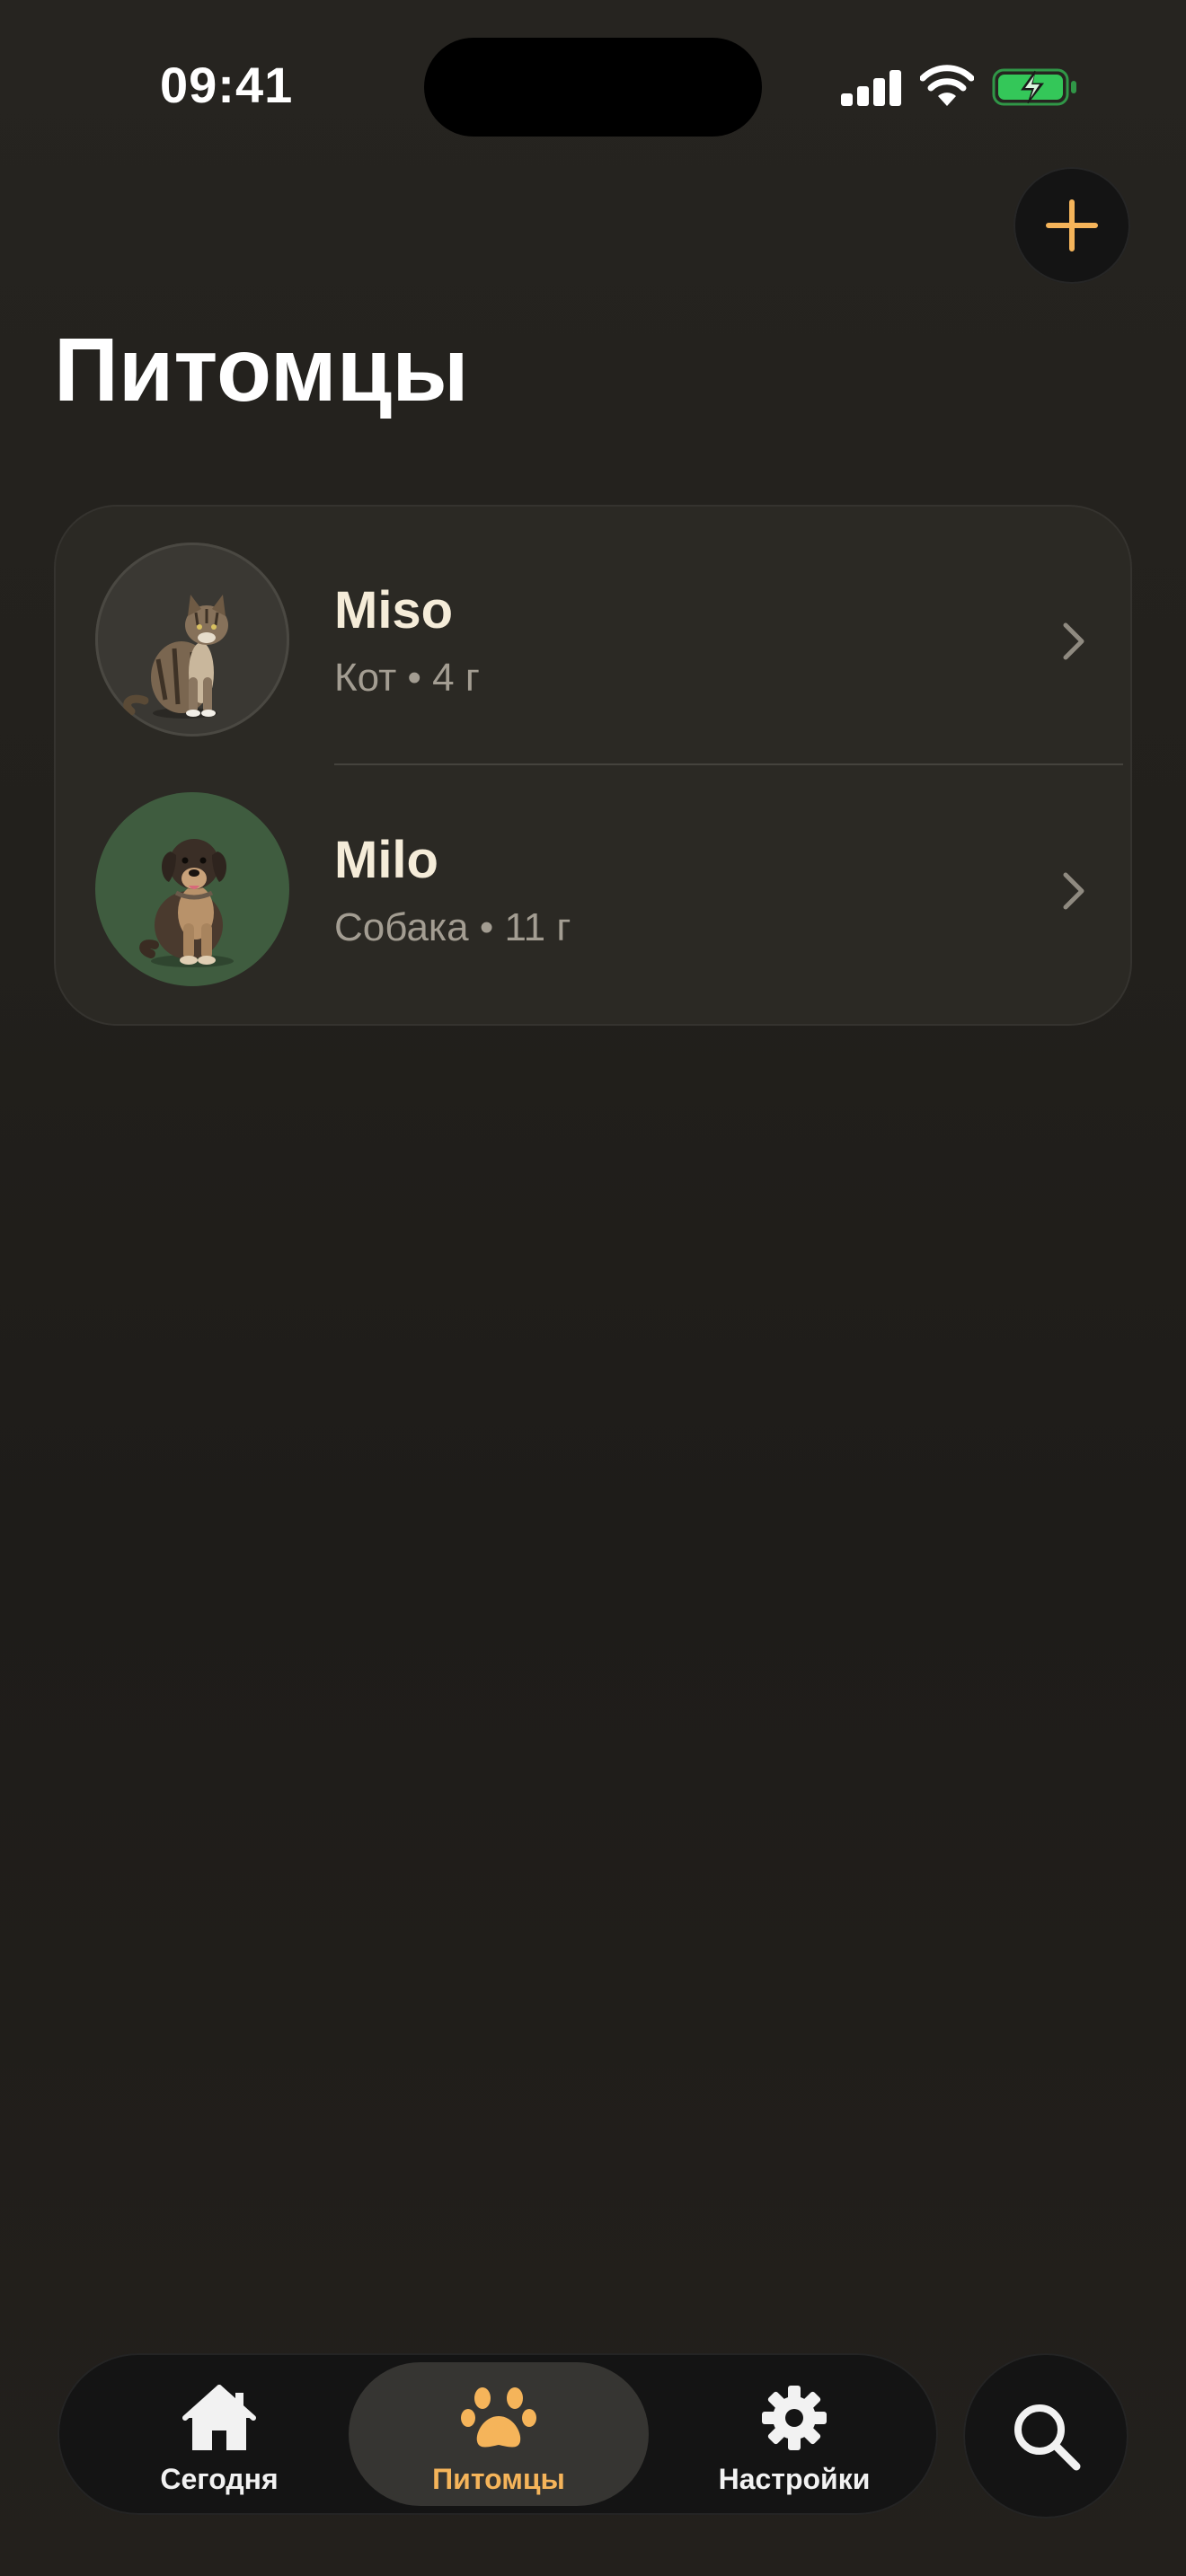 This screenshot has height=2576, width=1186. Describe the element at coordinates (794, 2479) in the screenshot. I see `tab-label: Настройки` at that location.